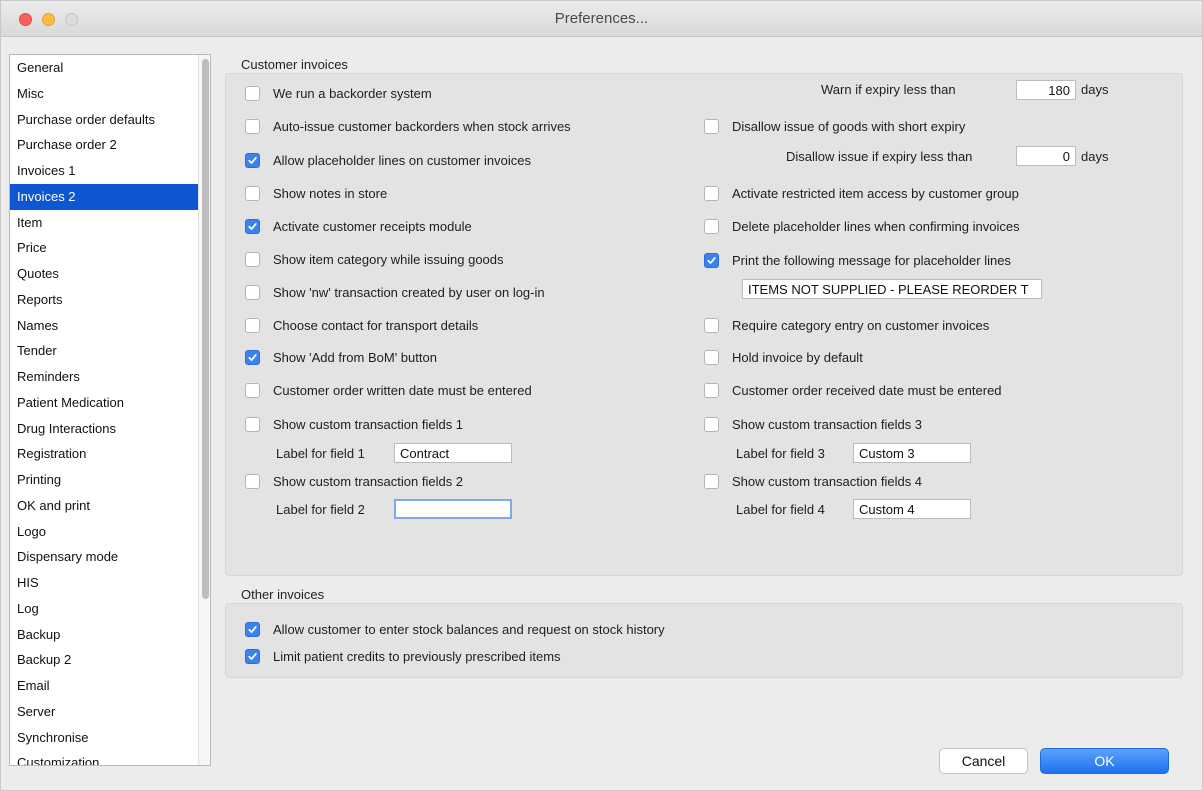  I want to click on warn-expiry-label: Warn if expiry less than, so click(888, 89).